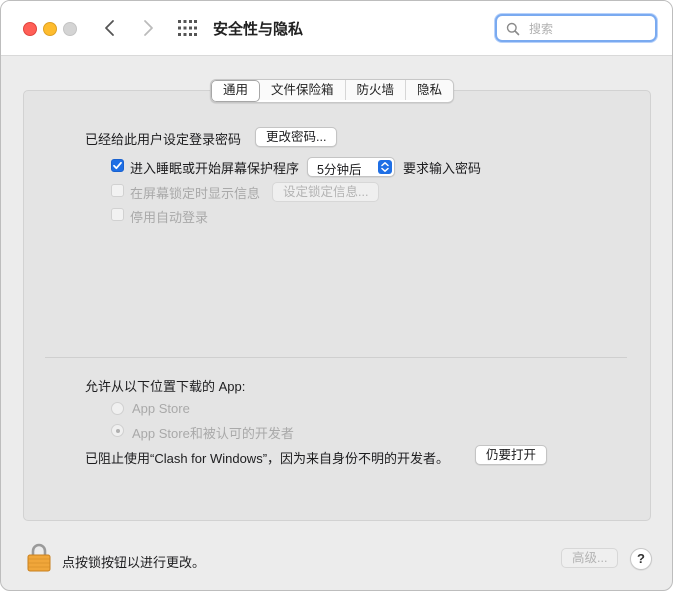 The width and height of the screenshot is (673, 591). I want to click on show-all-grid-icon, so click(187, 28).